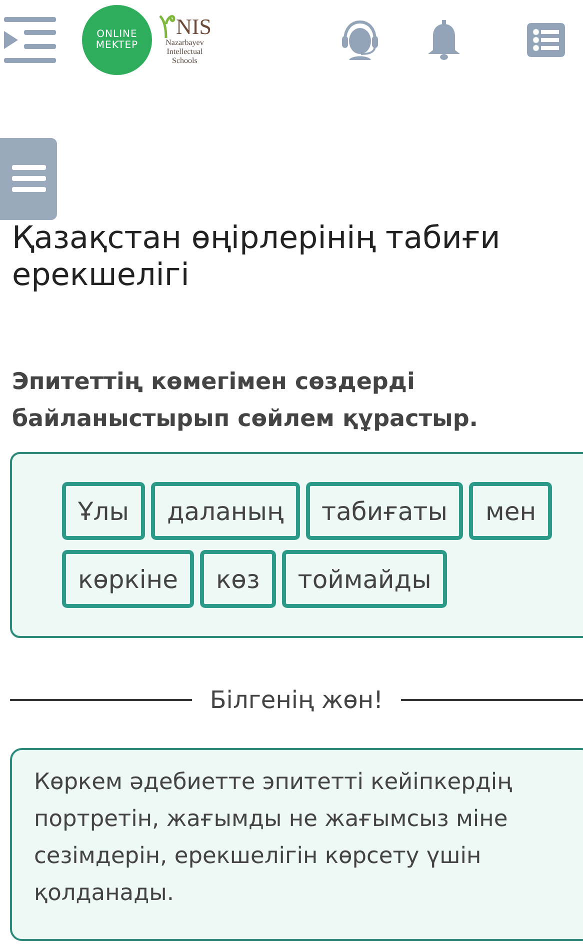  Describe the element at coordinates (238, 579) in the screenshot. I see `word-tile: көз` at that location.